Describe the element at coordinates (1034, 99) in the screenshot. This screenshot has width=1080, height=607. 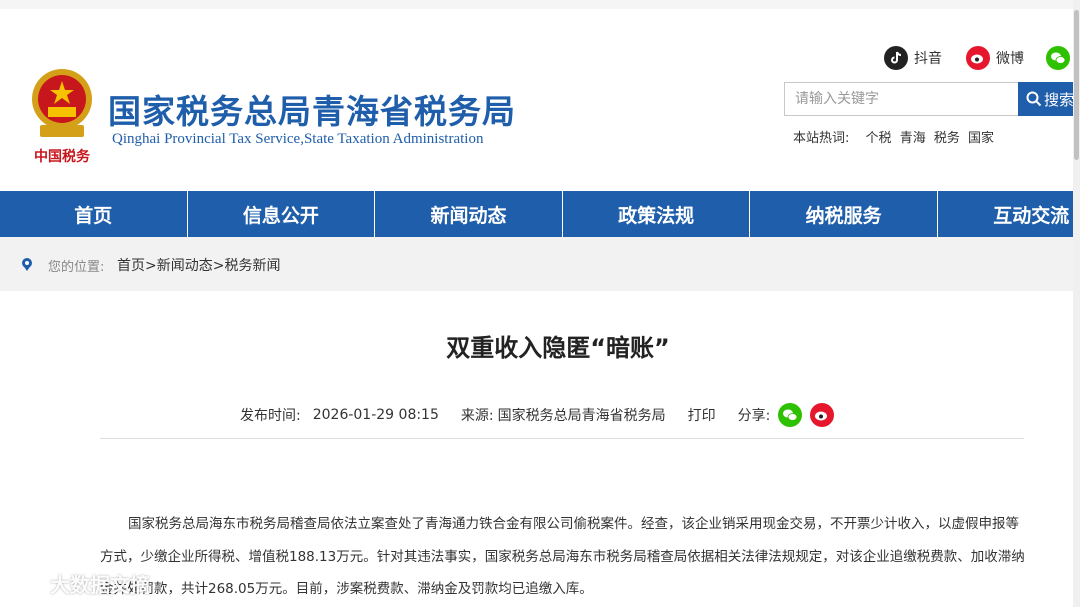
I see `search-icon` at that location.